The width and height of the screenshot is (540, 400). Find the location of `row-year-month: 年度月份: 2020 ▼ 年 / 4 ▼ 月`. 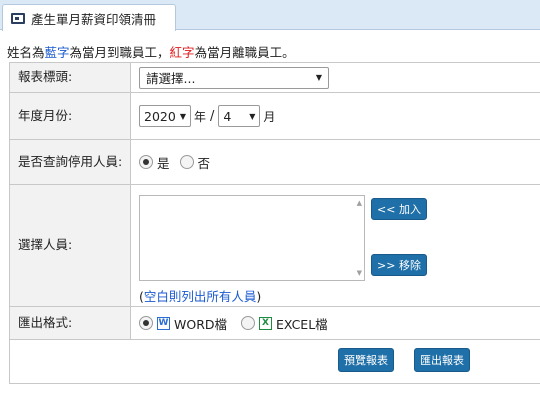

row-year-month: 年度月份: 2020 ▼ 年 / 4 ▼ 月 is located at coordinates (275, 116).